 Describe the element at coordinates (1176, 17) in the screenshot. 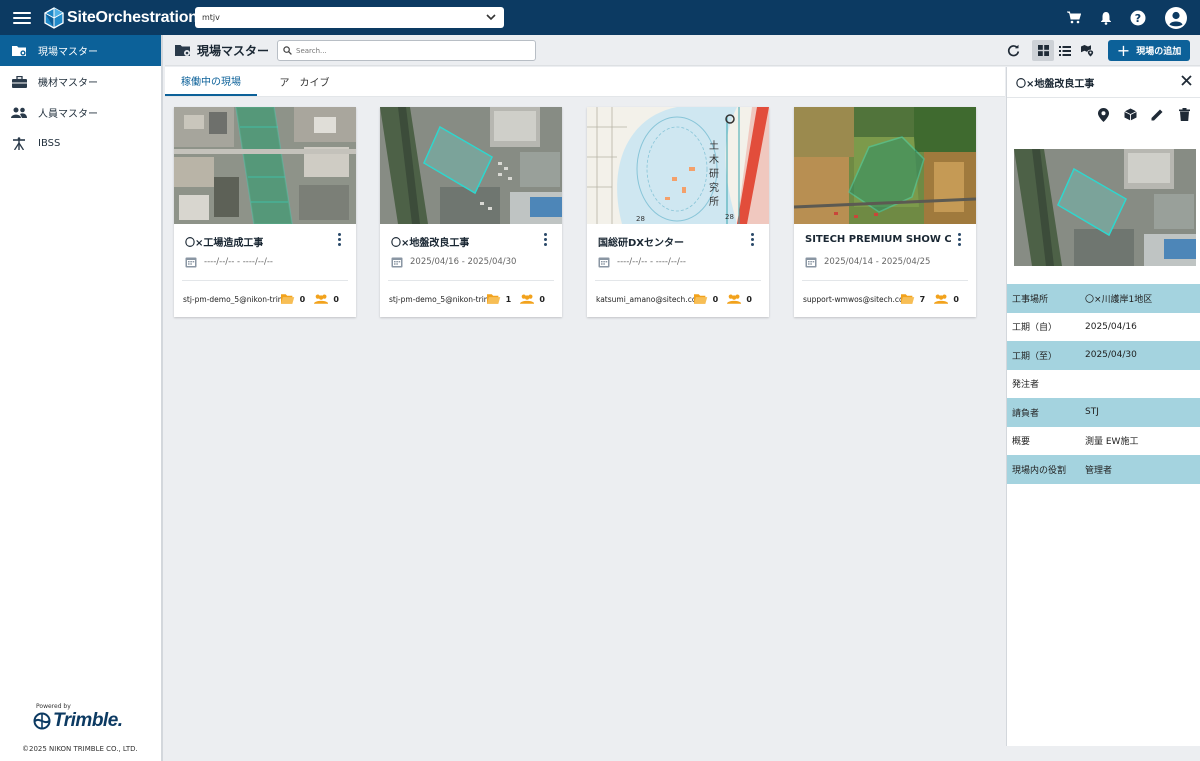

I see `user-avatar-icon` at that location.